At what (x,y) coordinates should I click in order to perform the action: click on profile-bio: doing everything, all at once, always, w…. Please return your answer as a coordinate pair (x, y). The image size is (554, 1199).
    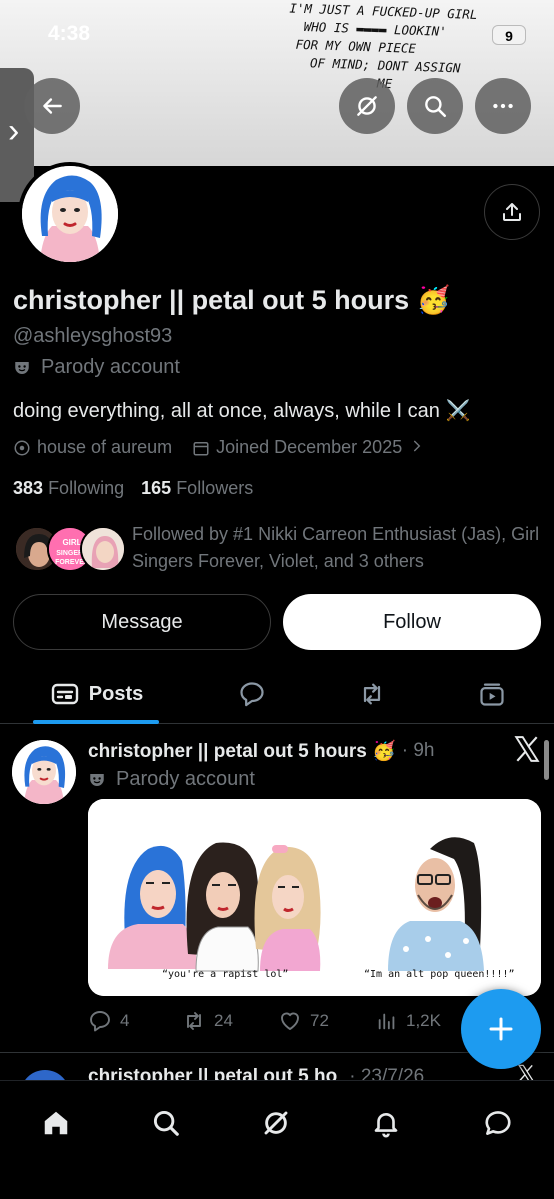
    Looking at the image, I should click on (242, 411).